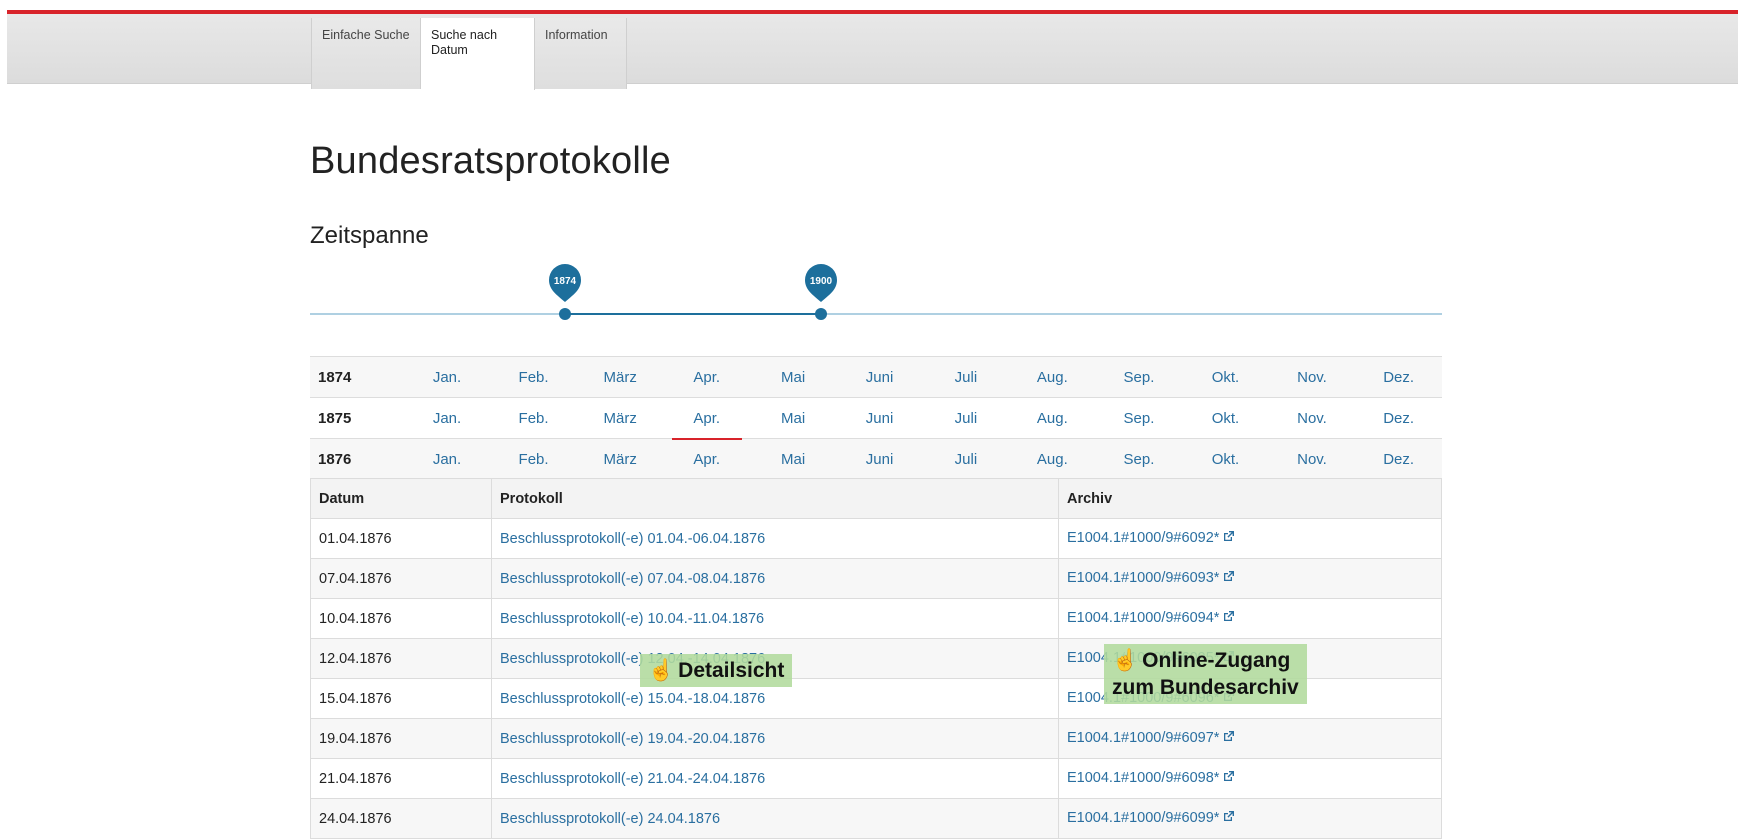 The width and height of the screenshot is (1744, 840). I want to click on archive-link-label: E1004.1#1000/9#6097*, so click(1143, 738).